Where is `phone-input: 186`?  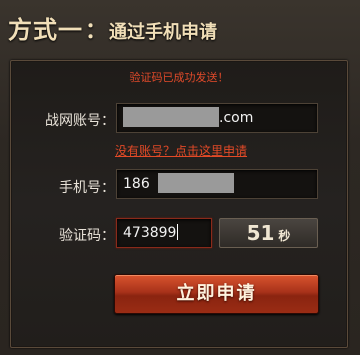
phone-input: 186 is located at coordinates (217, 184).